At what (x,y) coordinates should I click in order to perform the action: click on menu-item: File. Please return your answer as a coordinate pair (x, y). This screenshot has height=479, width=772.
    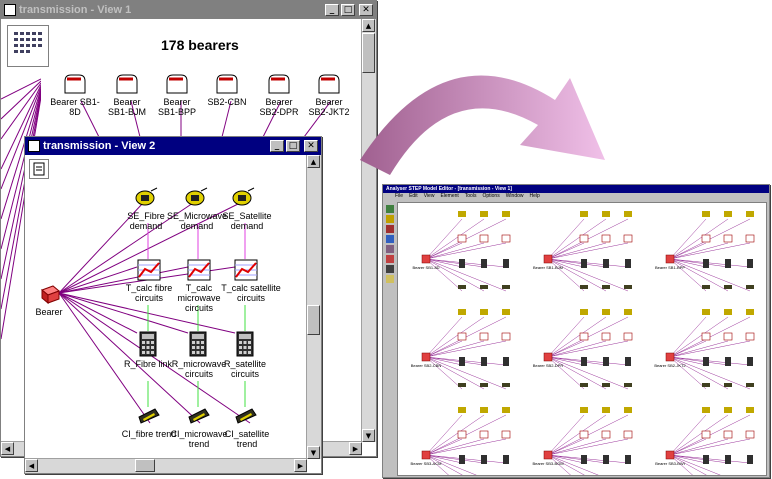
    Looking at the image, I should click on (399, 196).